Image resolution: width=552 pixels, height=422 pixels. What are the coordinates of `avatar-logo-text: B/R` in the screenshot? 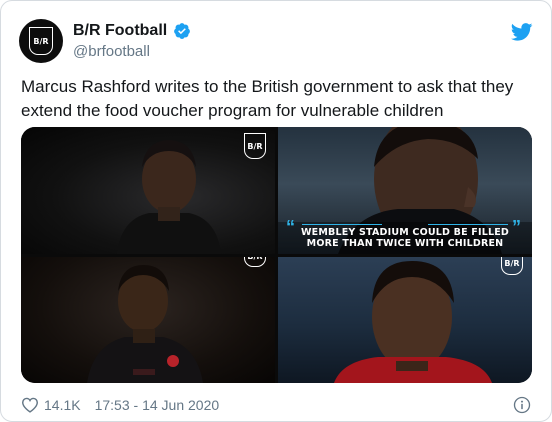 It's located at (41, 41).